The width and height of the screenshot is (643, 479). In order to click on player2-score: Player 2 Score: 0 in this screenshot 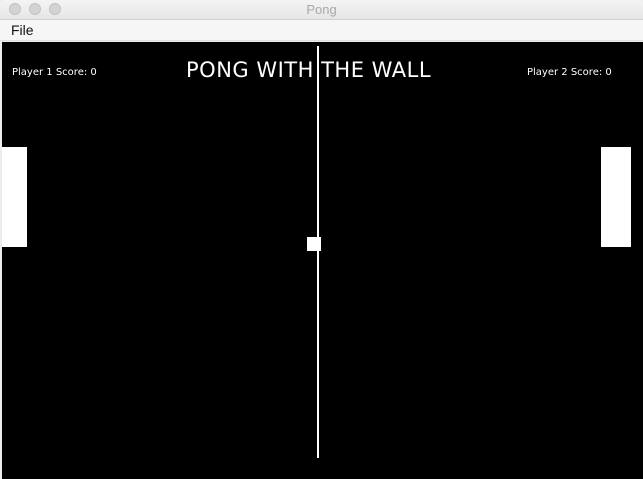, I will do `click(569, 72)`.